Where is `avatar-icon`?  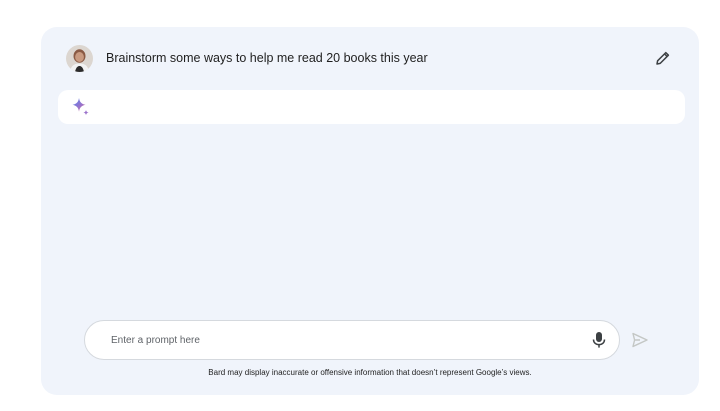
avatar-icon is located at coordinates (79, 58).